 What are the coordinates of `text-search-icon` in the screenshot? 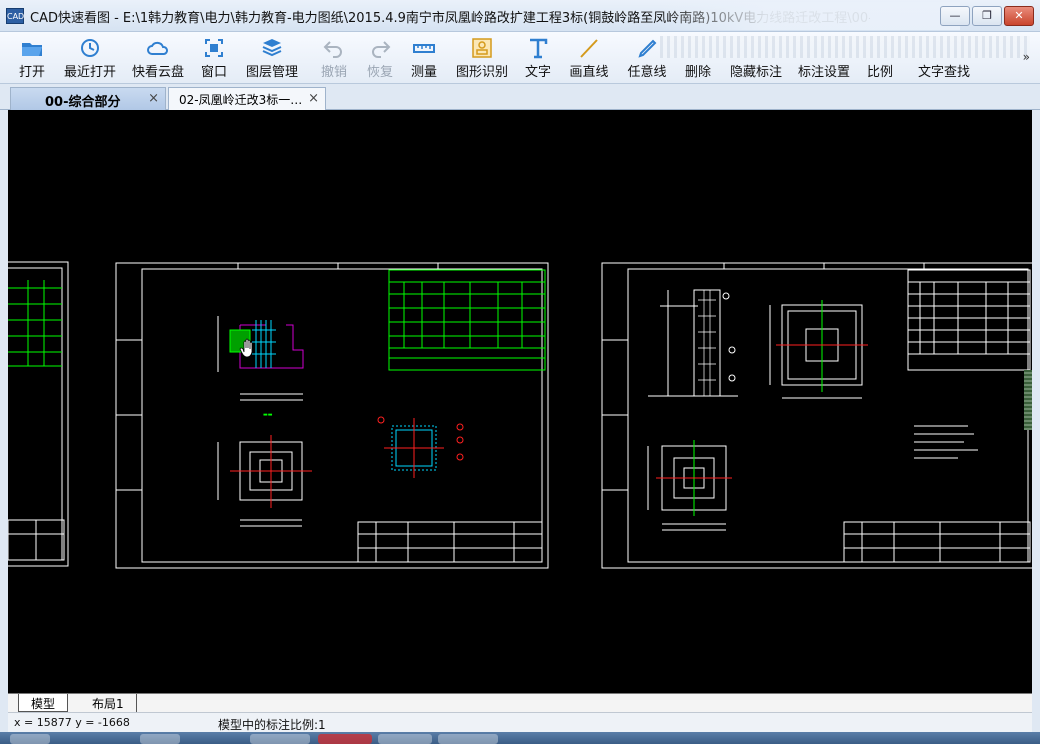 It's located at (944, 48).